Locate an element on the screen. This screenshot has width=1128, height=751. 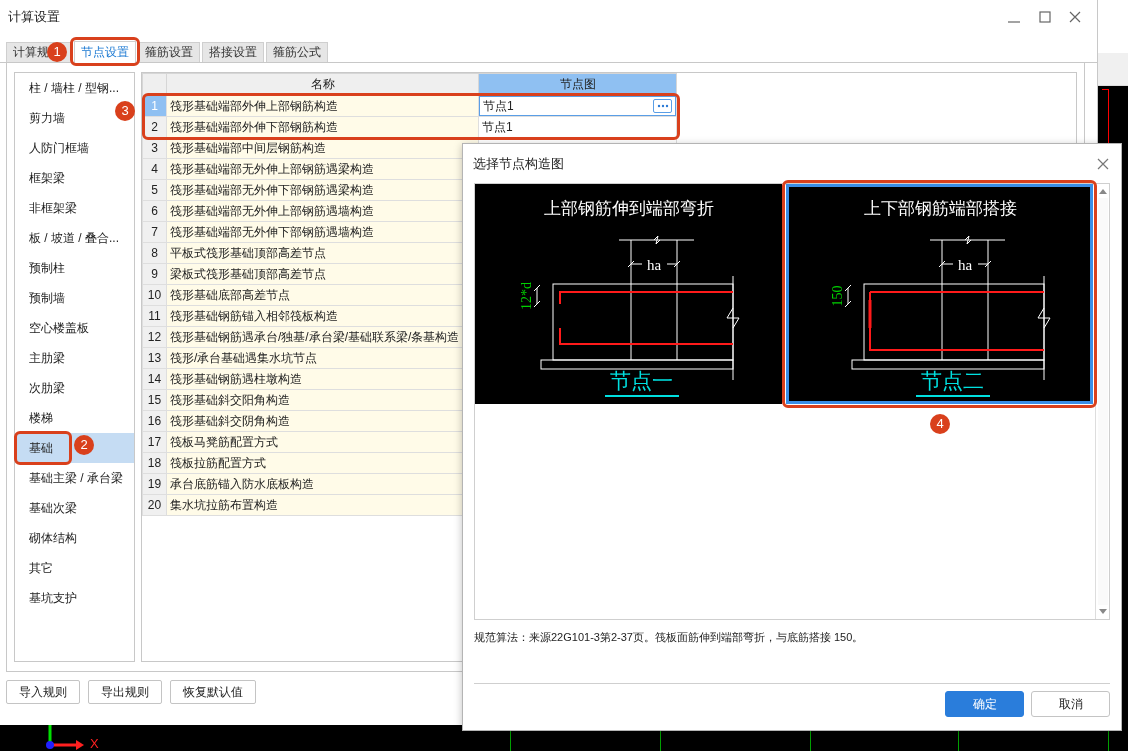
dimension-label: 150 is located at coordinates (837, 296).